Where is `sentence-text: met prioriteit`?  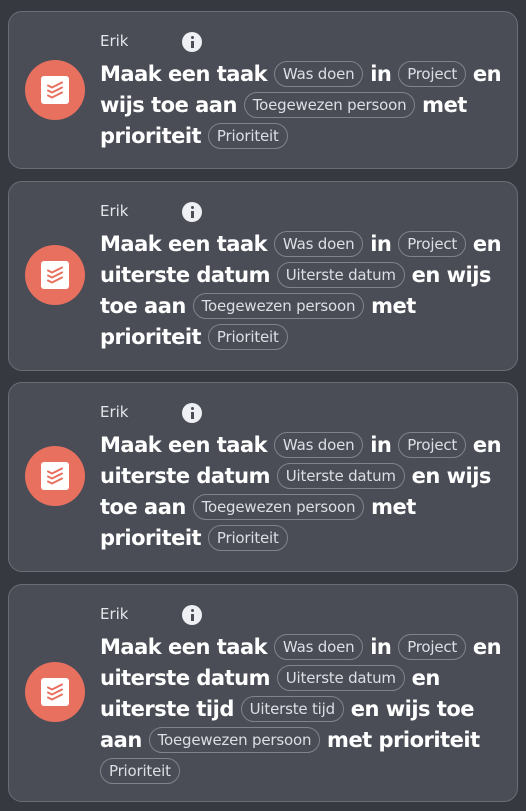 sentence-text: met prioriteit is located at coordinates (400, 740).